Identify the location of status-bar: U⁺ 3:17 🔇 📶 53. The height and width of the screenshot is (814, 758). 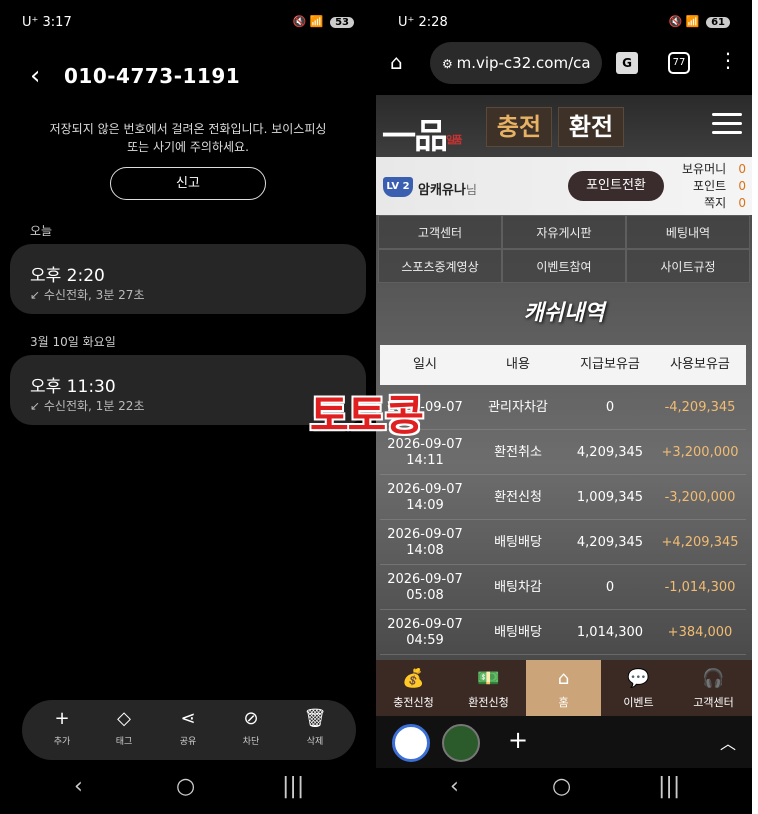
(188, 22).